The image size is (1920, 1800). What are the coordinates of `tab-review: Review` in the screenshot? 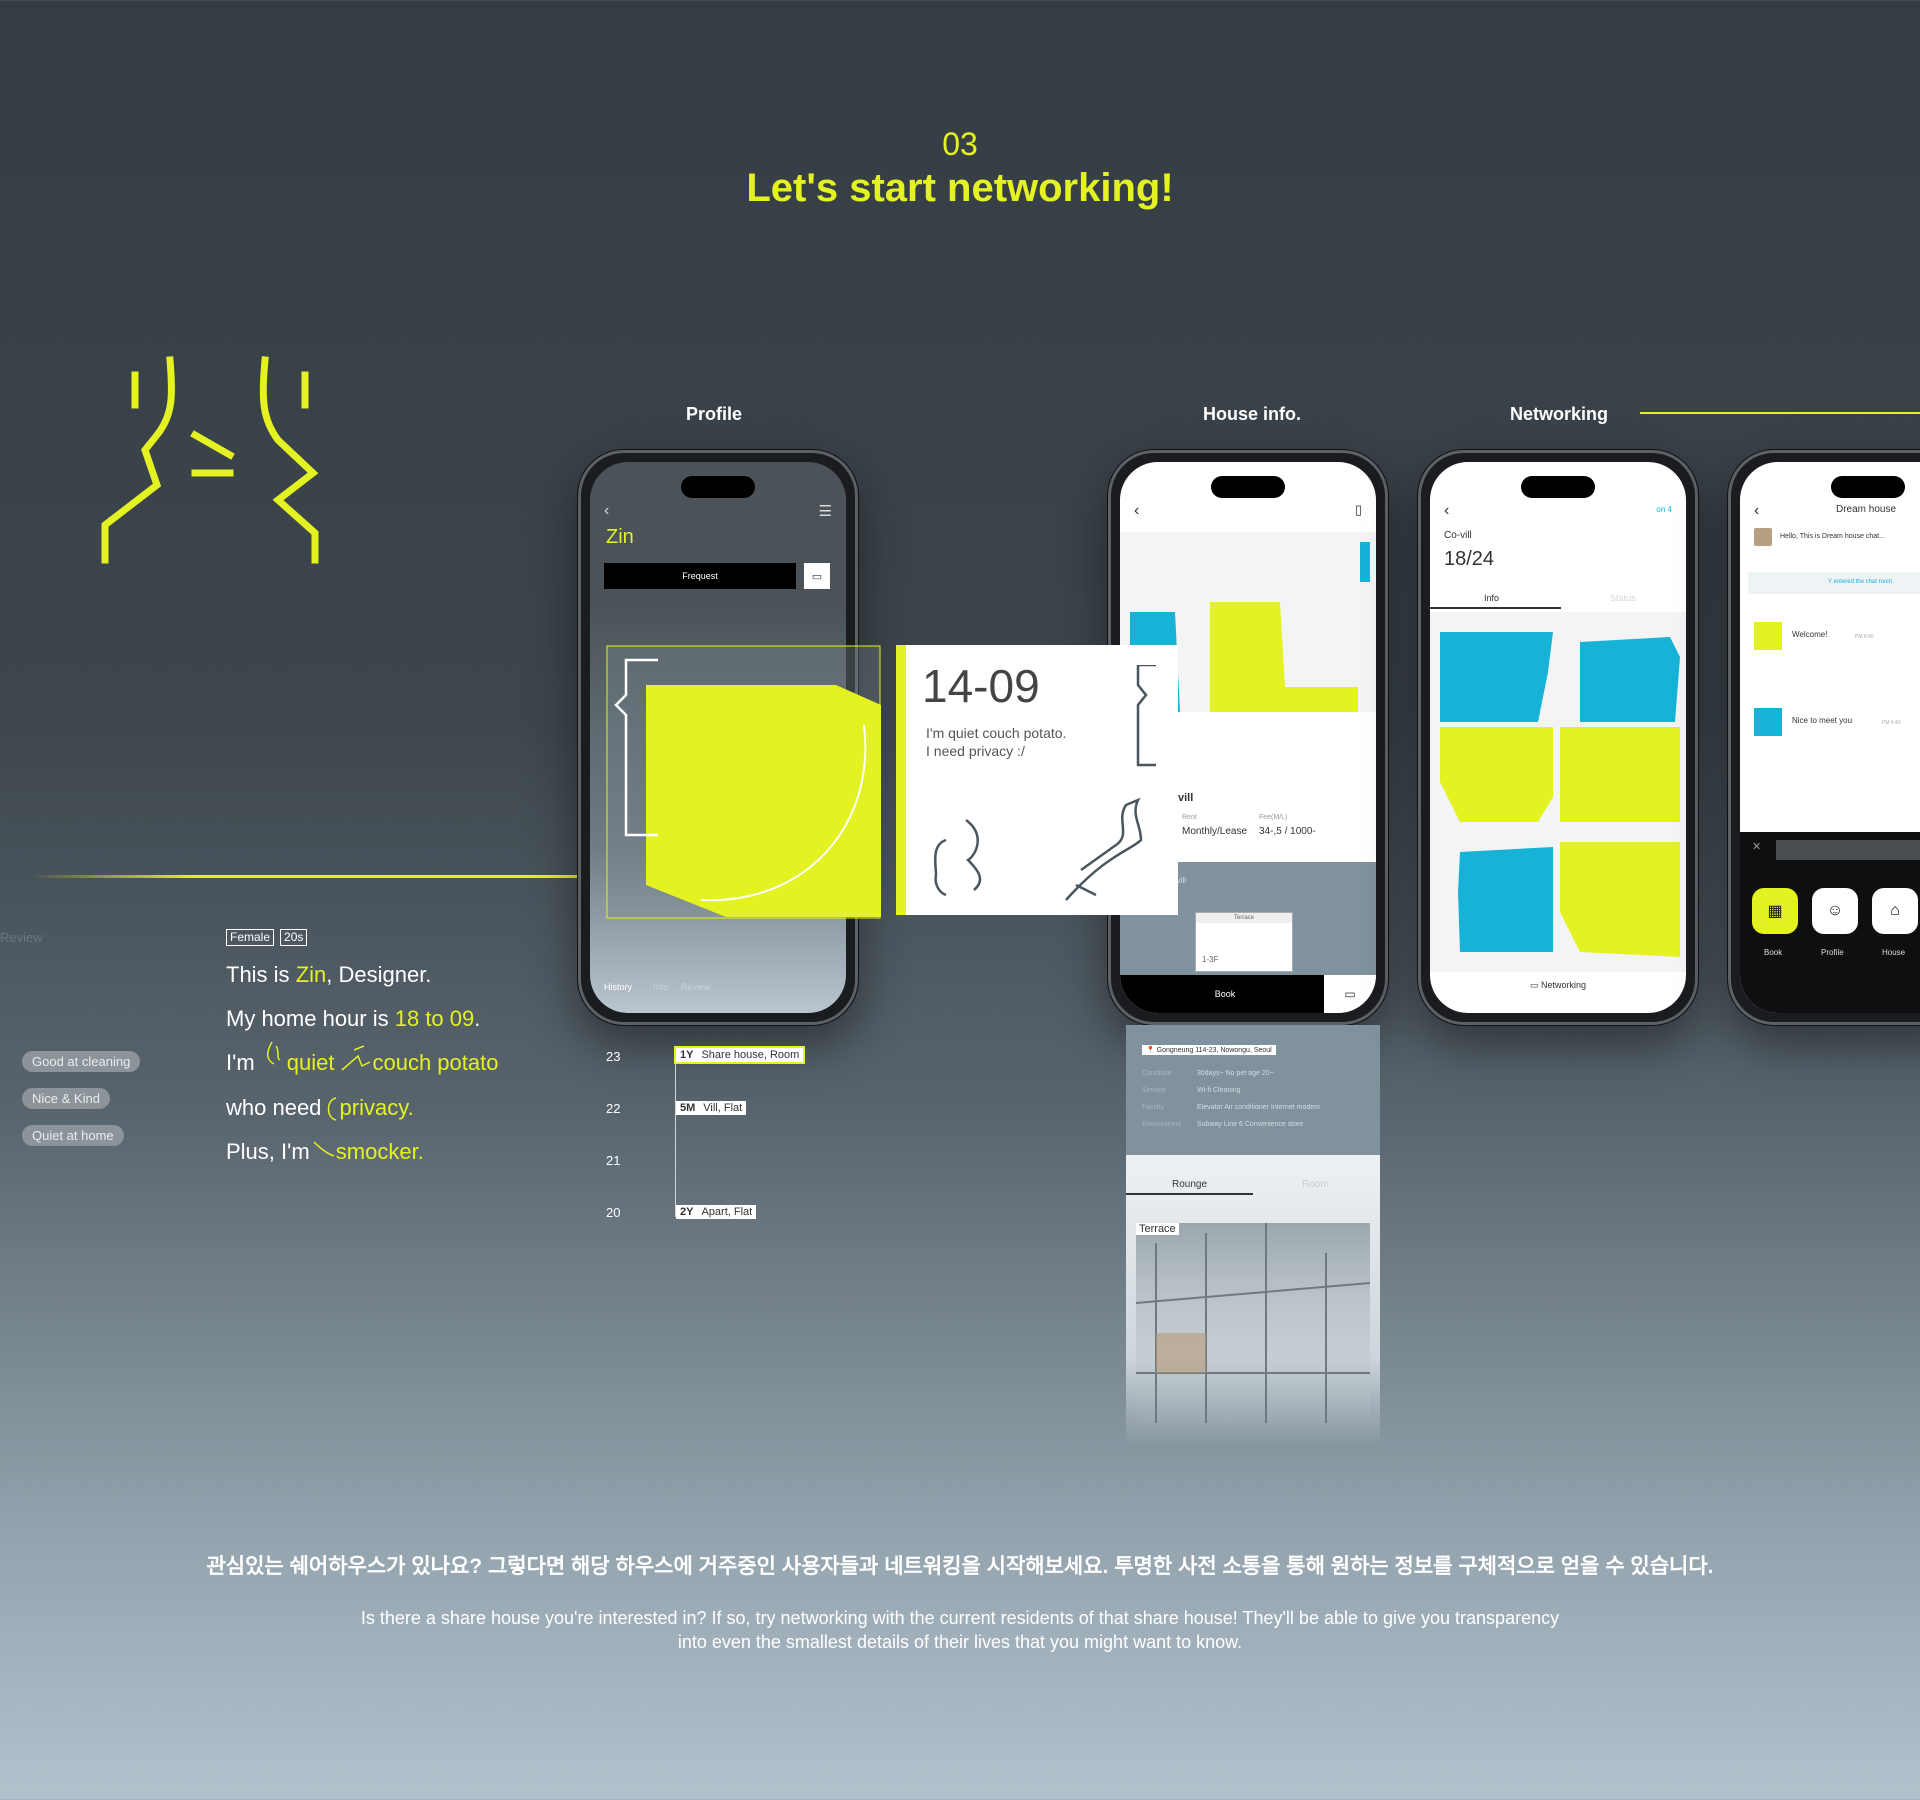 It's located at (696, 987).